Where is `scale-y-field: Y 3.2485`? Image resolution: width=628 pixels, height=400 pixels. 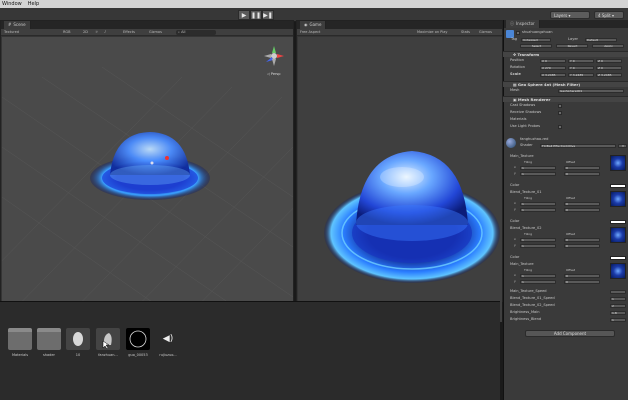
scale-y-field: Y 3.2485 is located at coordinates (581, 74).